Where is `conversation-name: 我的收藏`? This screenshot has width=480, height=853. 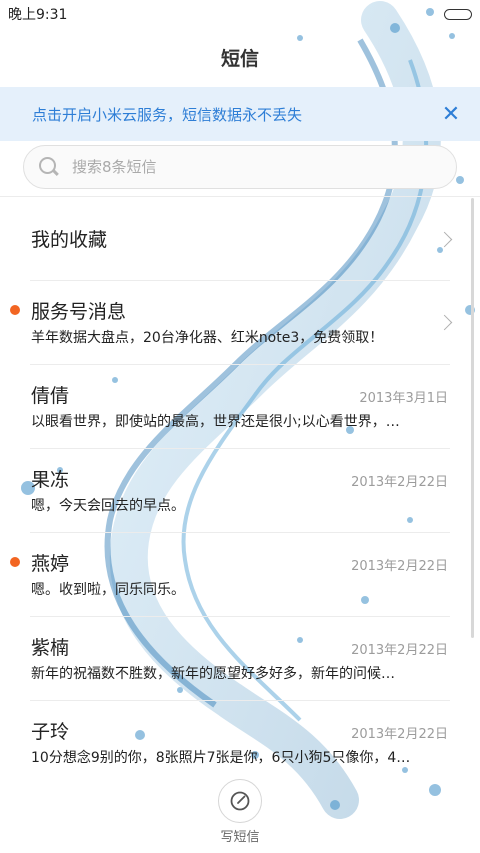 conversation-name: 我的收藏 is located at coordinates (69, 240).